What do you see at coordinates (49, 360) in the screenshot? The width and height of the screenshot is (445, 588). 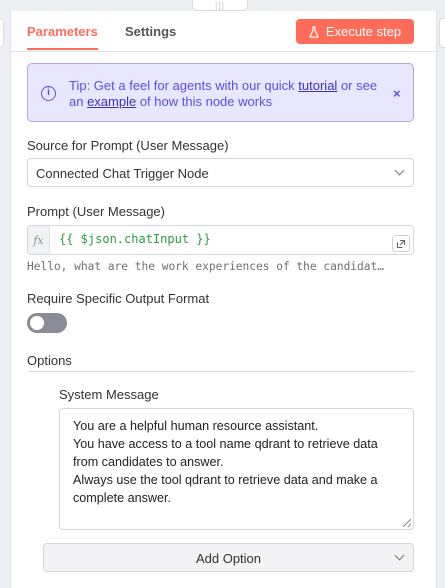 I see `options-label: Options` at bounding box center [49, 360].